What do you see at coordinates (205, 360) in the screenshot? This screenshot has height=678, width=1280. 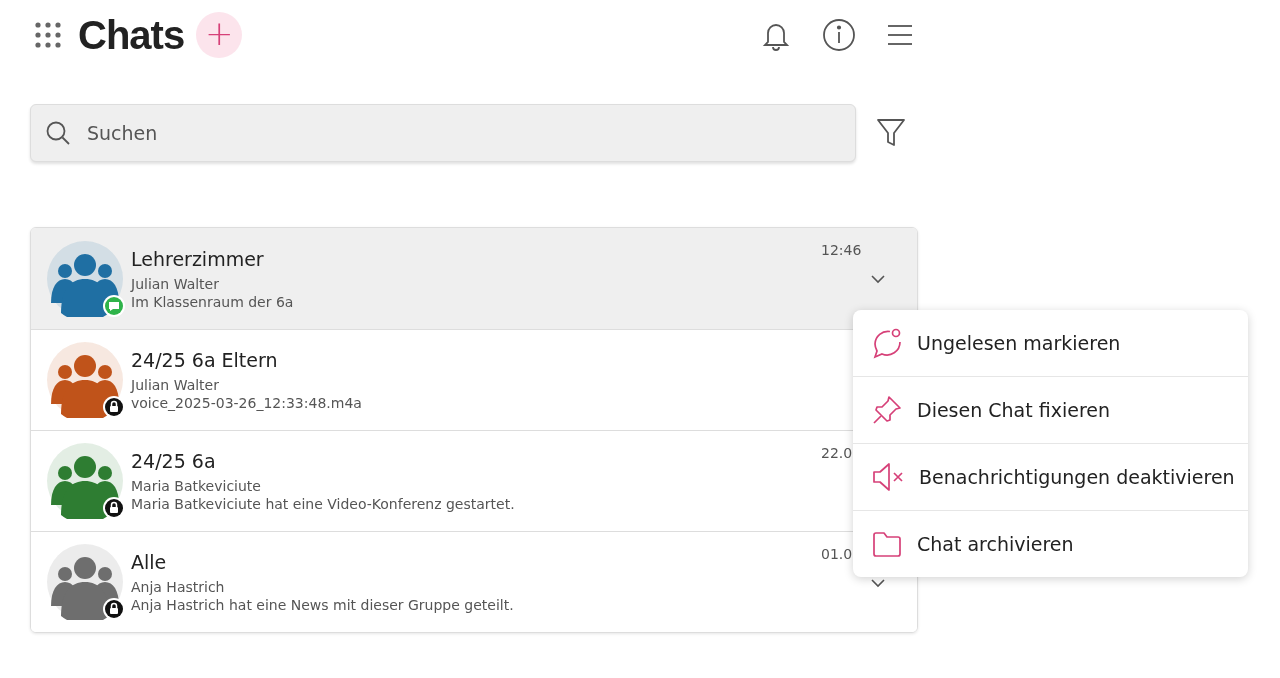 I see `chat-name: 24/25 6a Eltern` at bounding box center [205, 360].